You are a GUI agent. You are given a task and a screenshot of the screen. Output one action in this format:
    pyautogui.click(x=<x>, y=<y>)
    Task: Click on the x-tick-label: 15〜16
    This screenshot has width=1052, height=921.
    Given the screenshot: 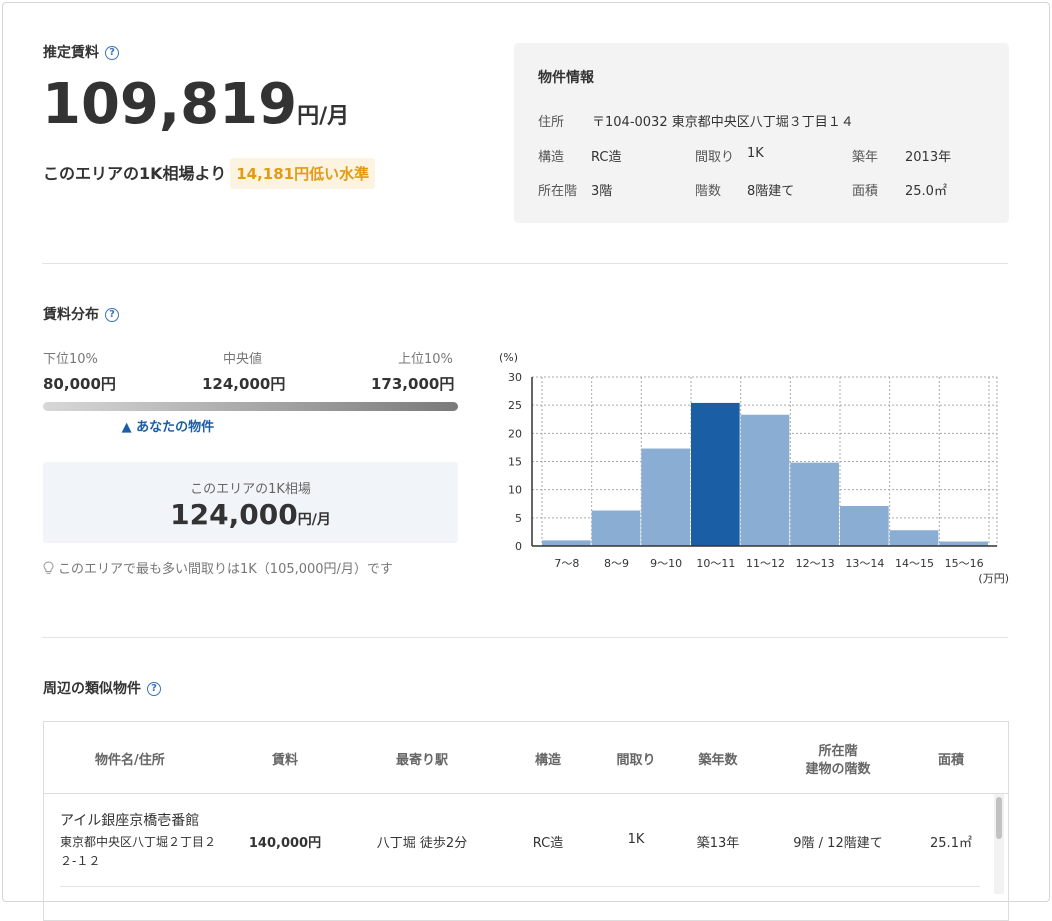 What is the action you would take?
    pyautogui.click(x=964, y=563)
    